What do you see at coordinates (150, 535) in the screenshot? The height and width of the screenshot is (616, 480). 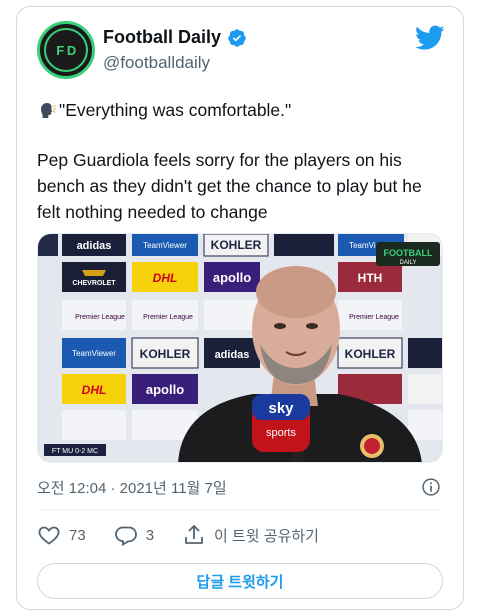 I see `reply-count: 3` at bounding box center [150, 535].